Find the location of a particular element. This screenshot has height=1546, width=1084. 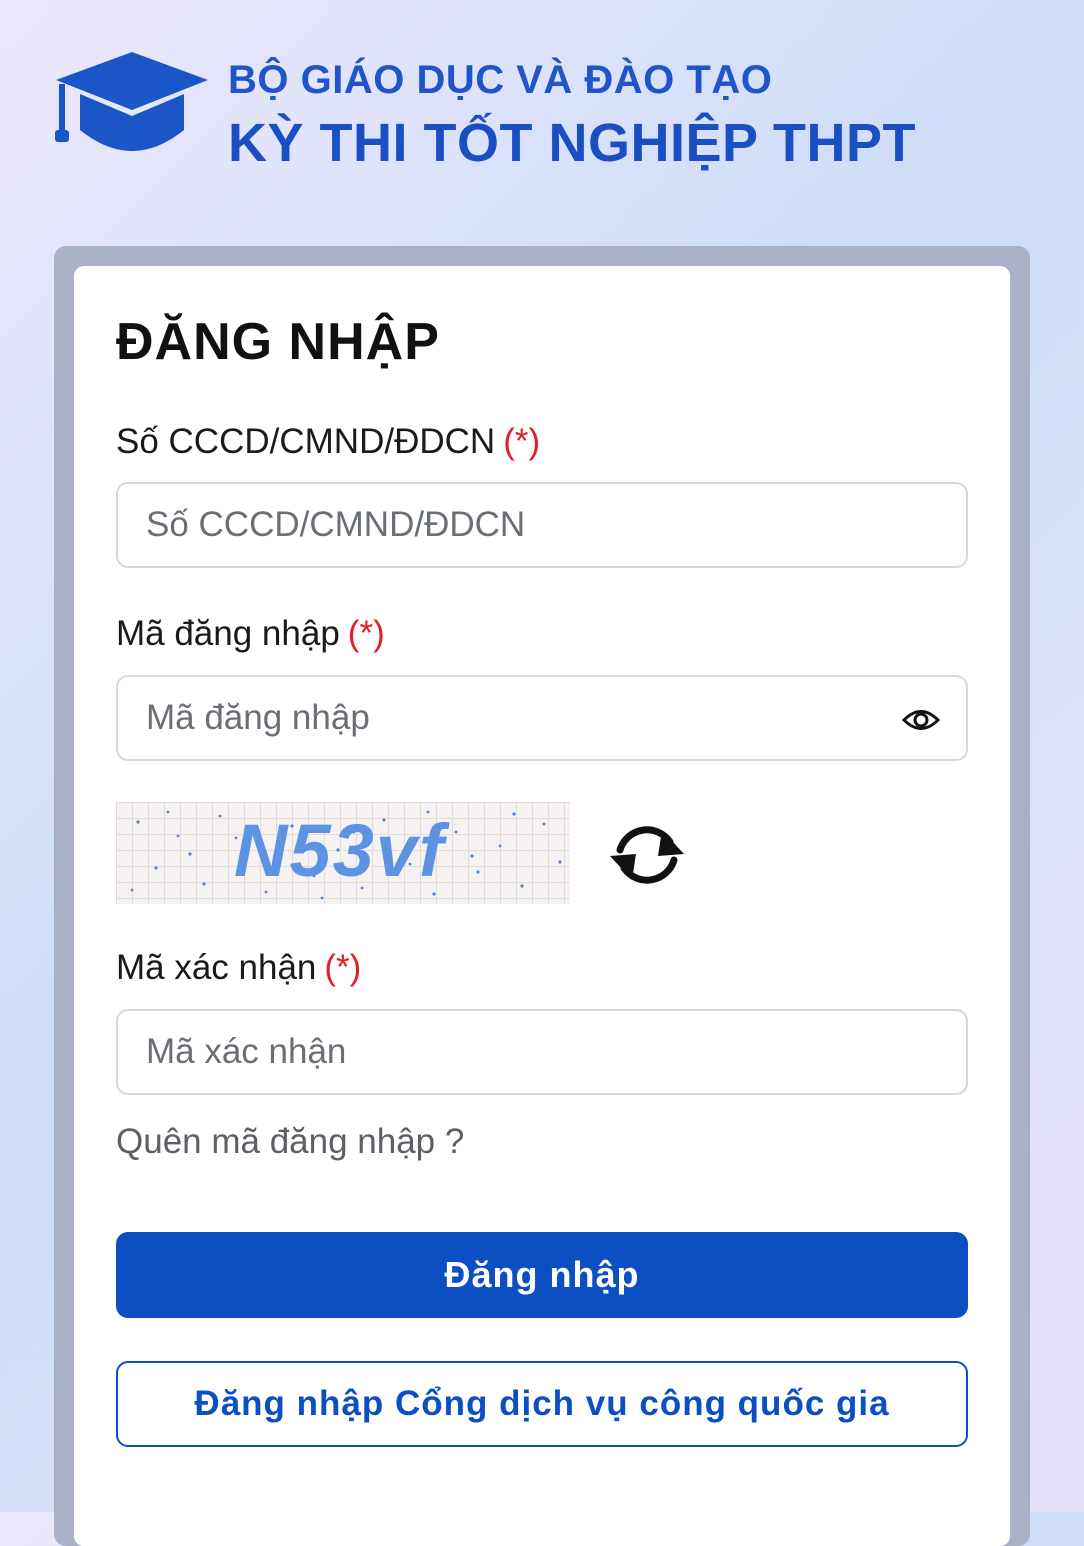

graduation-cap-icon is located at coordinates (131, 101).